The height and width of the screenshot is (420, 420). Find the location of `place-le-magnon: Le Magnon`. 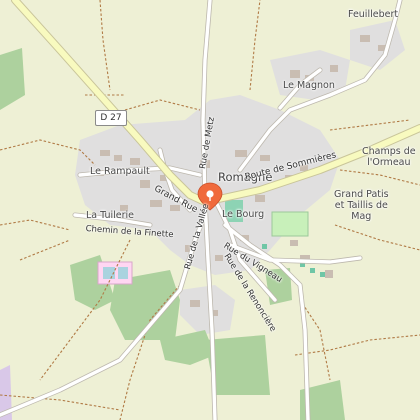

place-le-magnon: Le Magnon is located at coordinates (309, 85).